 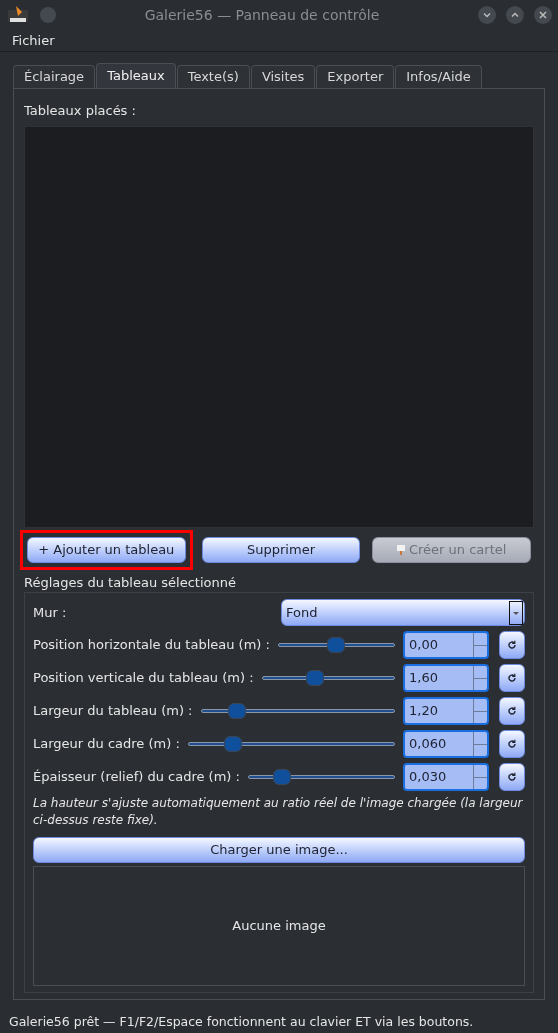 I want to click on group-title: Réglages du tableau sélectionné, so click(x=130, y=582).